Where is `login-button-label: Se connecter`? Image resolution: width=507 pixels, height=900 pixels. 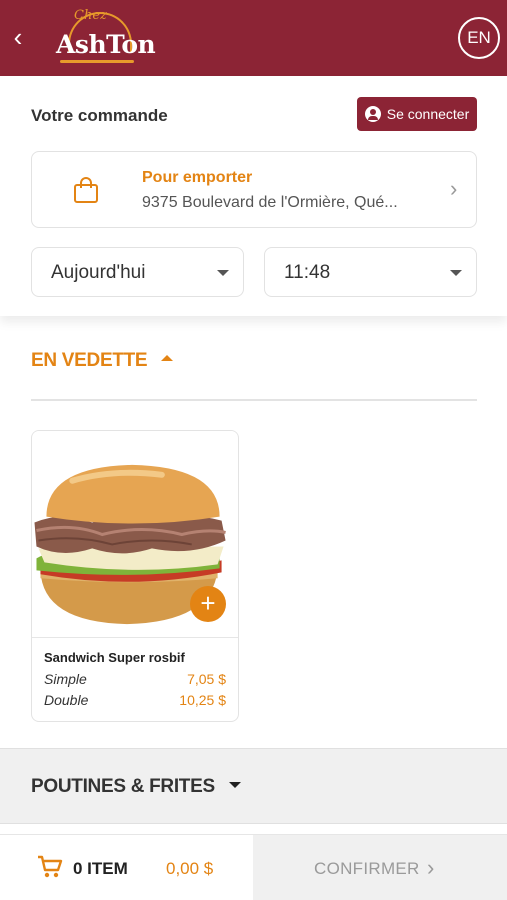
login-button-label: Se connecter is located at coordinates (428, 114).